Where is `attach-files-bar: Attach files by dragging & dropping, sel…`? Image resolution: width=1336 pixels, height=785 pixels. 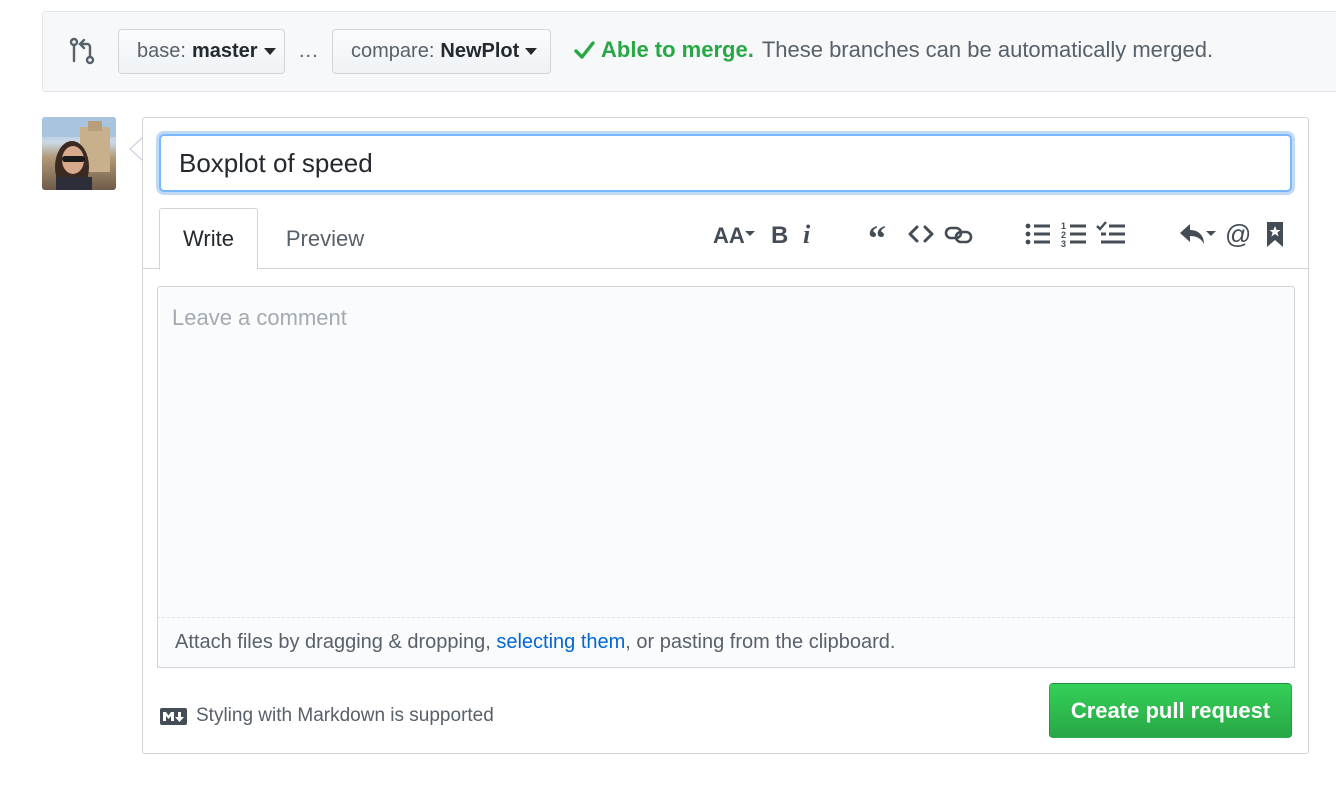 attach-files-bar: Attach files by dragging & dropping, sel… is located at coordinates (726, 642).